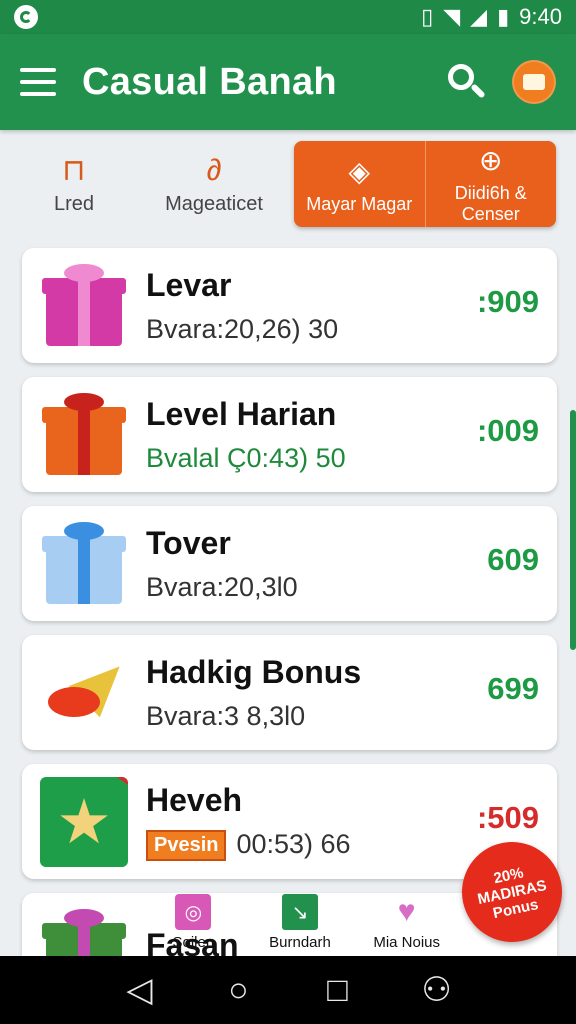 The image size is (576, 1024). Describe the element at coordinates (193, 942) in the screenshot. I see `nav-label: Soilen` at that location.